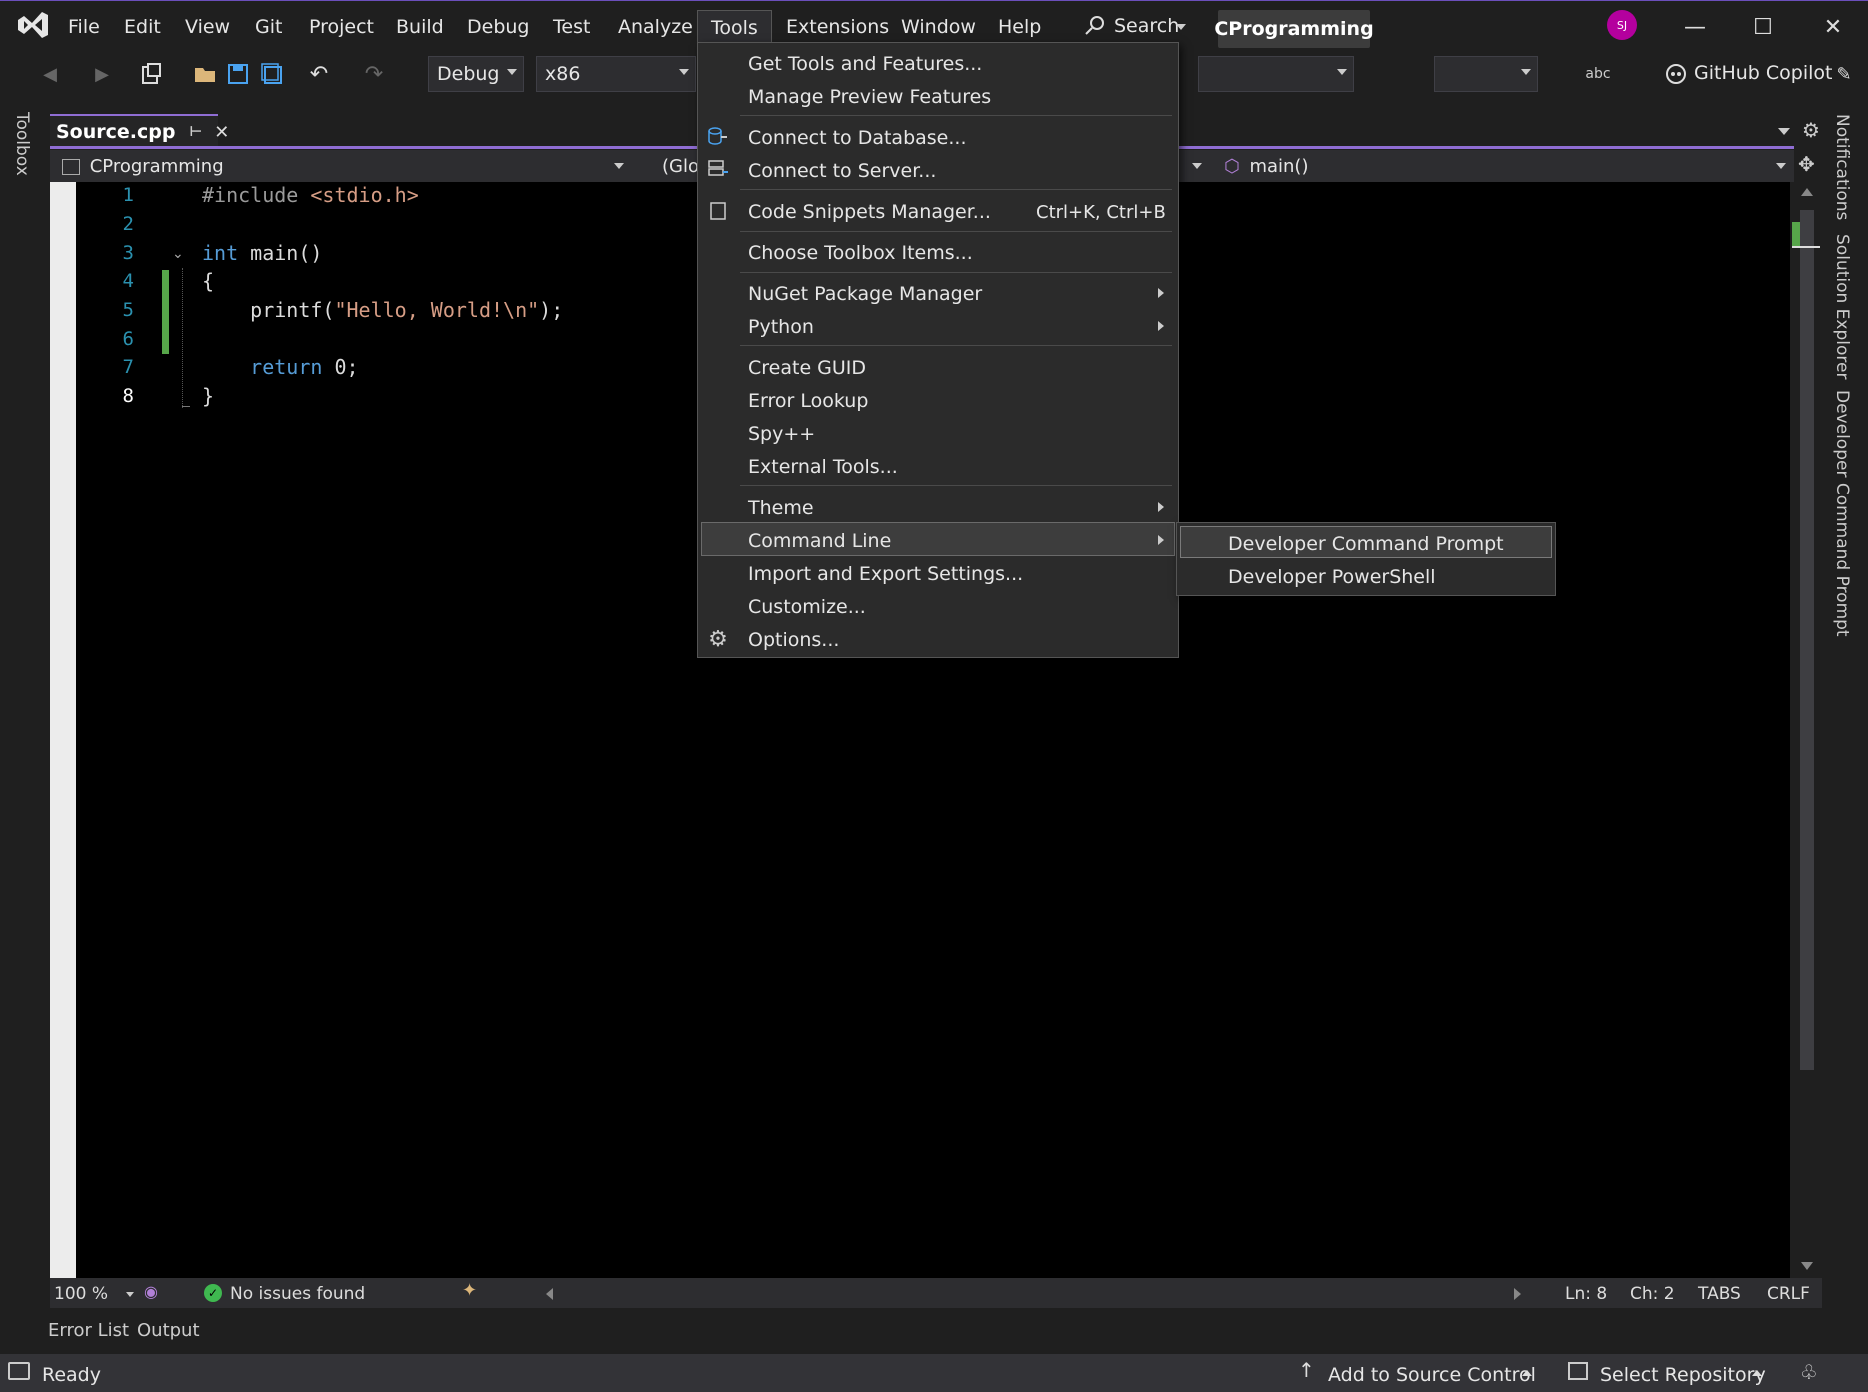 The height and width of the screenshot is (1392, 1868). Describe the element at coordinates (1503, 166) in the screenshot. I see `member-navigation-combo: ⬡ main()` at that location.